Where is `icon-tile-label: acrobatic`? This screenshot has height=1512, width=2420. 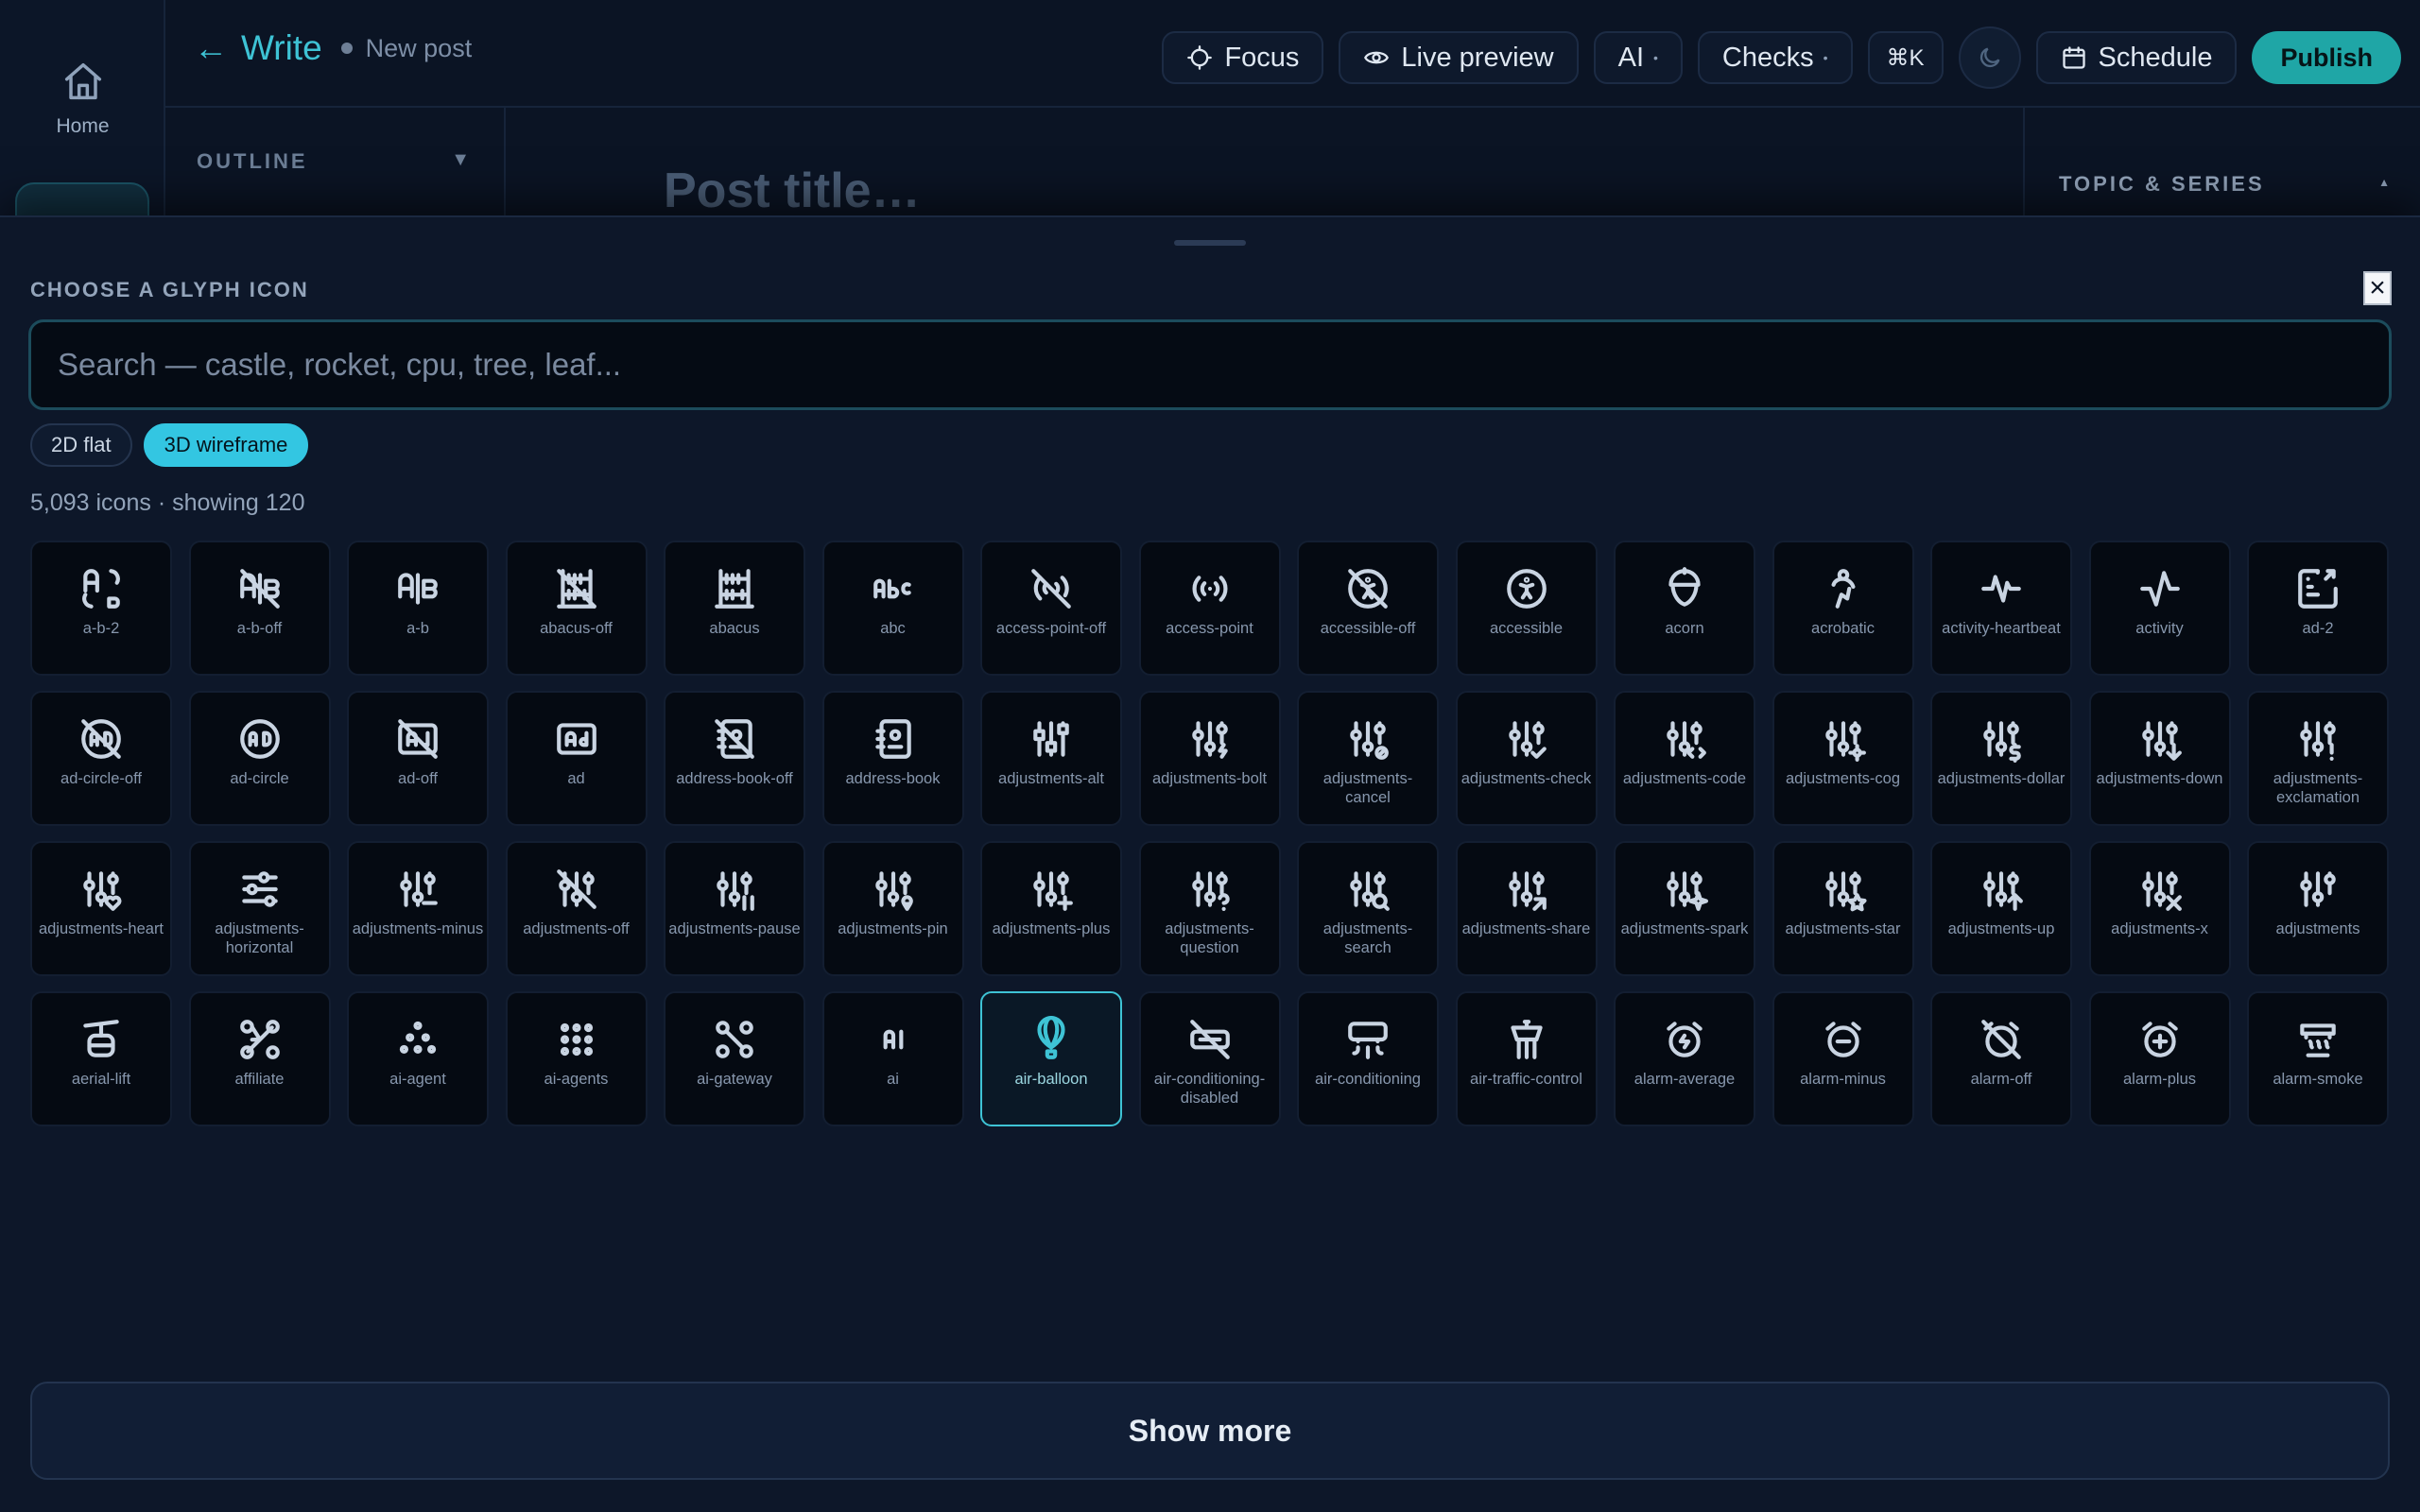 icon-tile-label: acrobatic is located at coordinates (1843, 628).